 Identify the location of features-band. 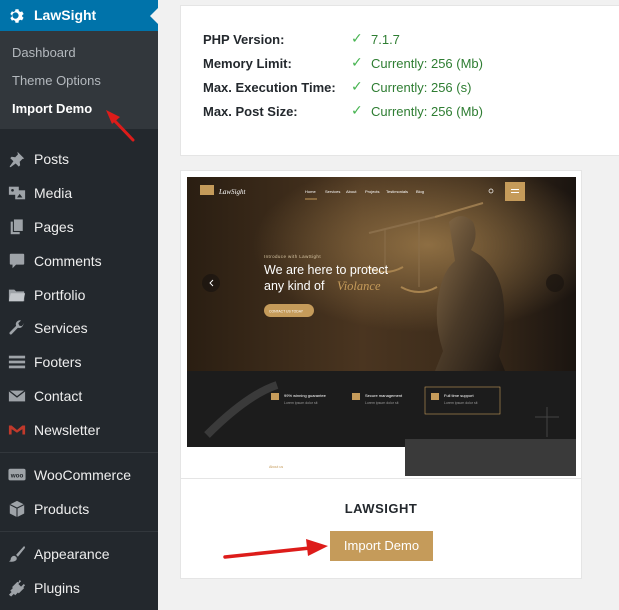
(381, 409).